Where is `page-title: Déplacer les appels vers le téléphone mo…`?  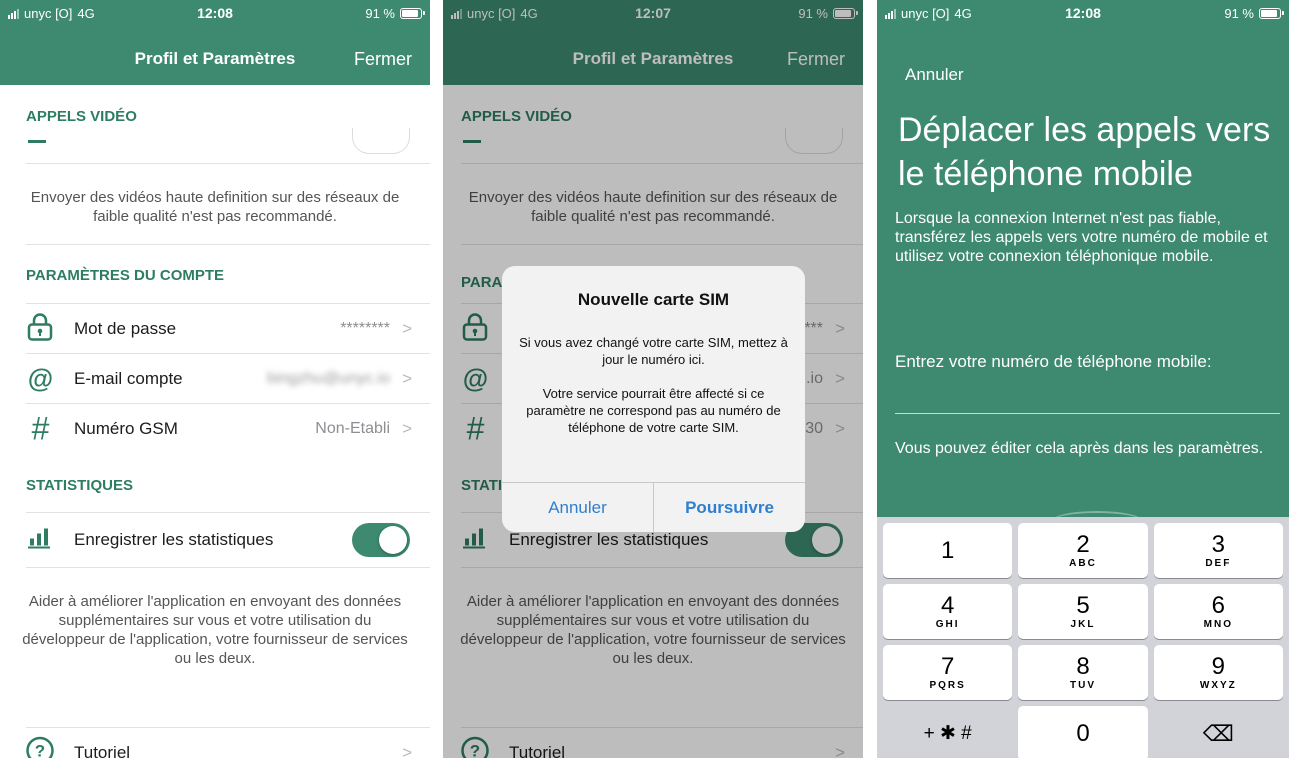
page-title: Déplacer les appels vers le téléphone mo… is located at coordinates (1084, 152).